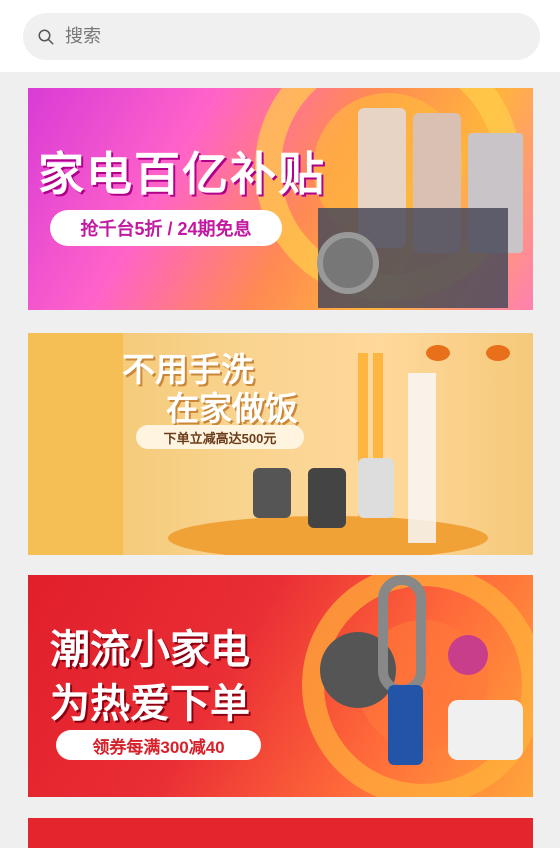  What do you see at coordinates (182, 174) in the screenshot?
I see `banner-1-title: 家电百亿补贴` at bounding box center [182, 174].